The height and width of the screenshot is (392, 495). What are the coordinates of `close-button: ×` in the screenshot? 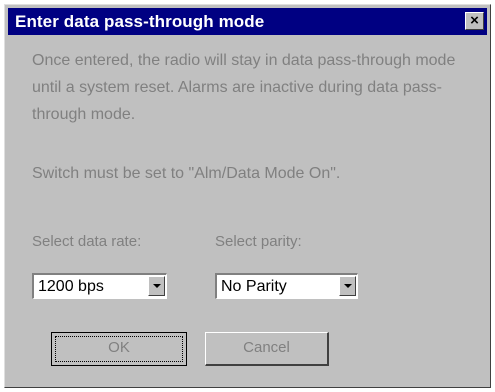 It's located at (474, 21).